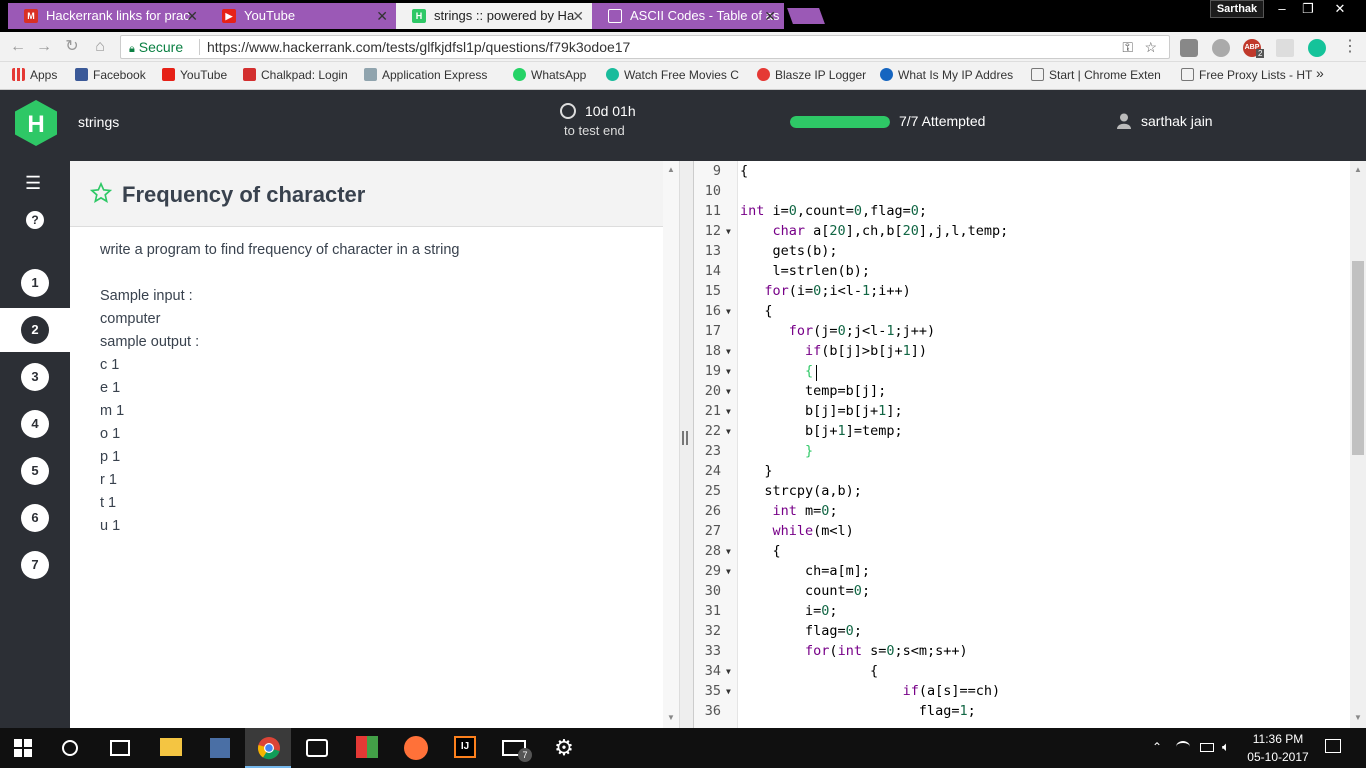 The image size is (1366, 768). What do you see at coordinates (1340, 9) in the screenshot?
I see `close-window-button: ✕` at bounding box center [1340, 9].